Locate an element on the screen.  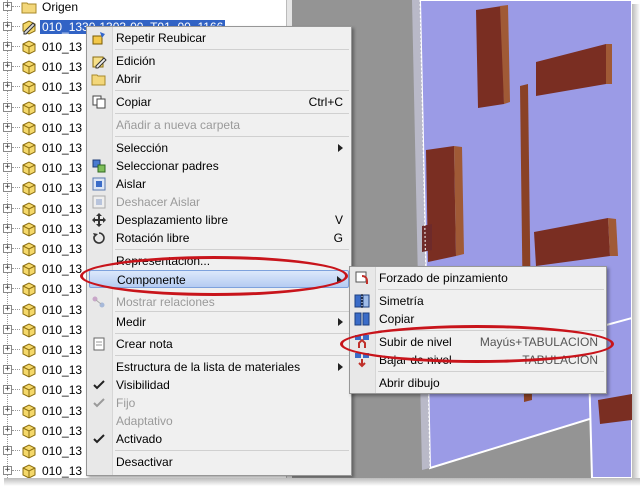
menu-item-medir: Medir is located at coordinates (219, 322).